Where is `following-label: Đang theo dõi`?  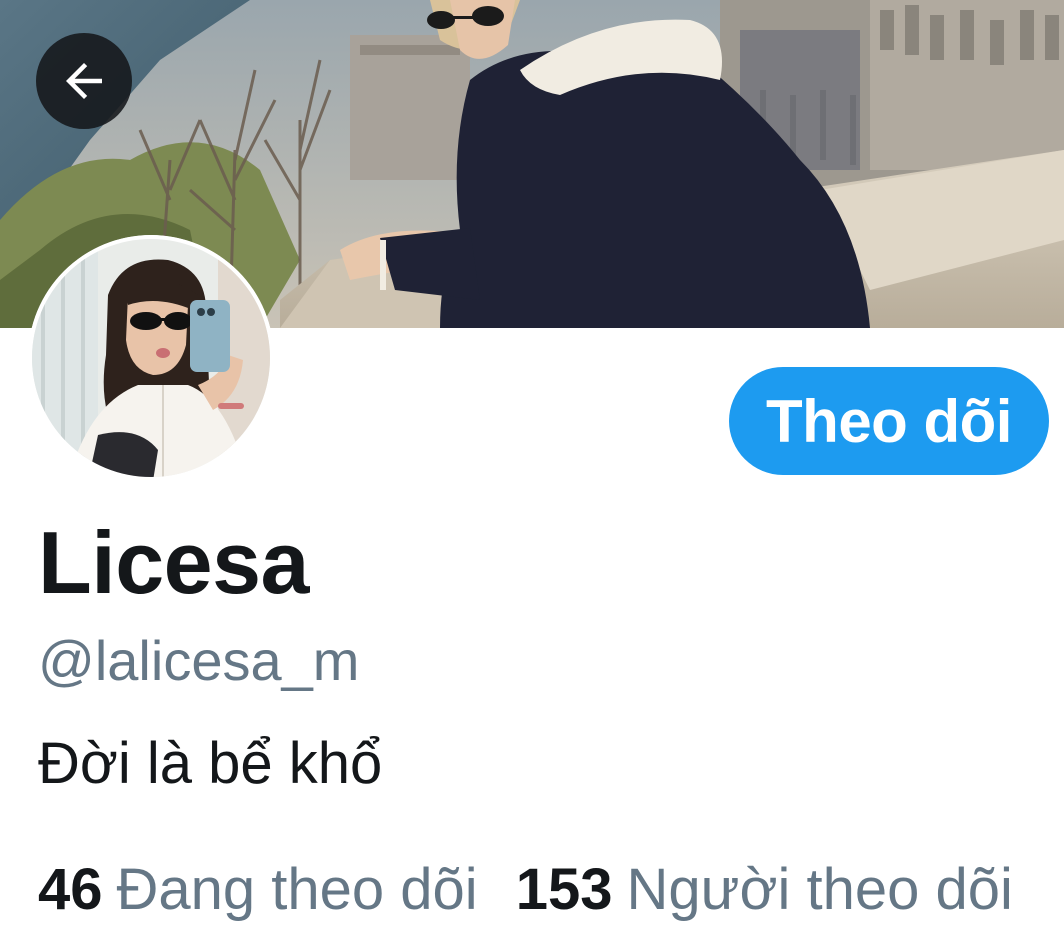 following-label: Đang theo dõi is located at coordinates (297, 889).